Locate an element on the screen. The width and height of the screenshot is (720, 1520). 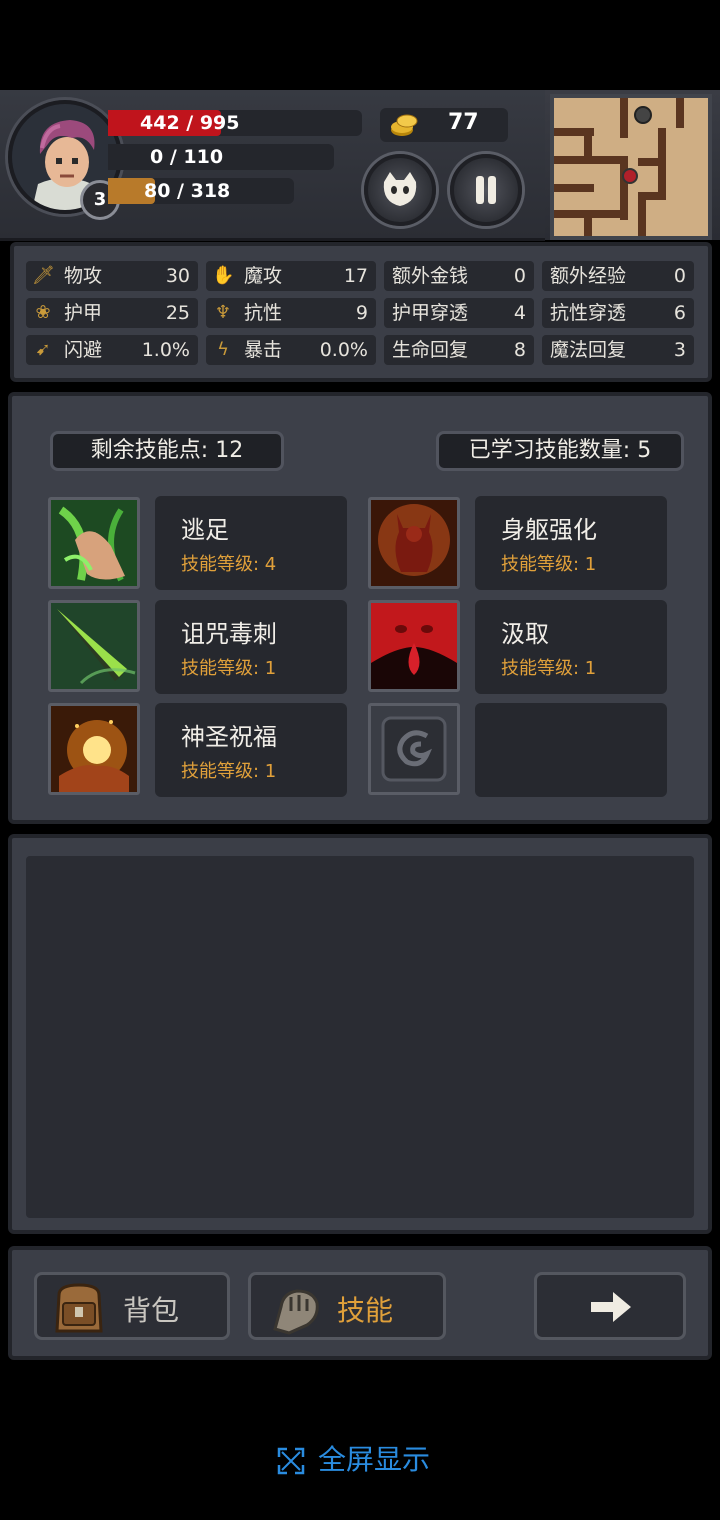
vine-foot-icon is located at coordinates (94, 543).